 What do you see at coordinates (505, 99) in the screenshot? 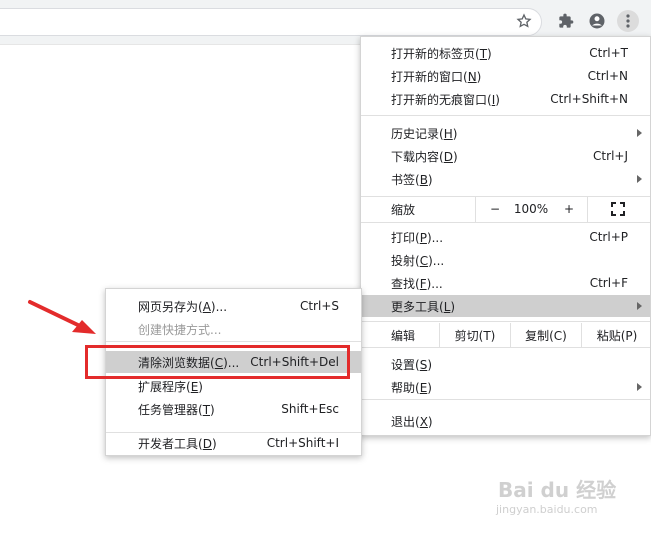
I see `menu-item-new-2: 打开新的无痕窗口(I) Ctrl+Shift+N` at bounding box center [505, 99].